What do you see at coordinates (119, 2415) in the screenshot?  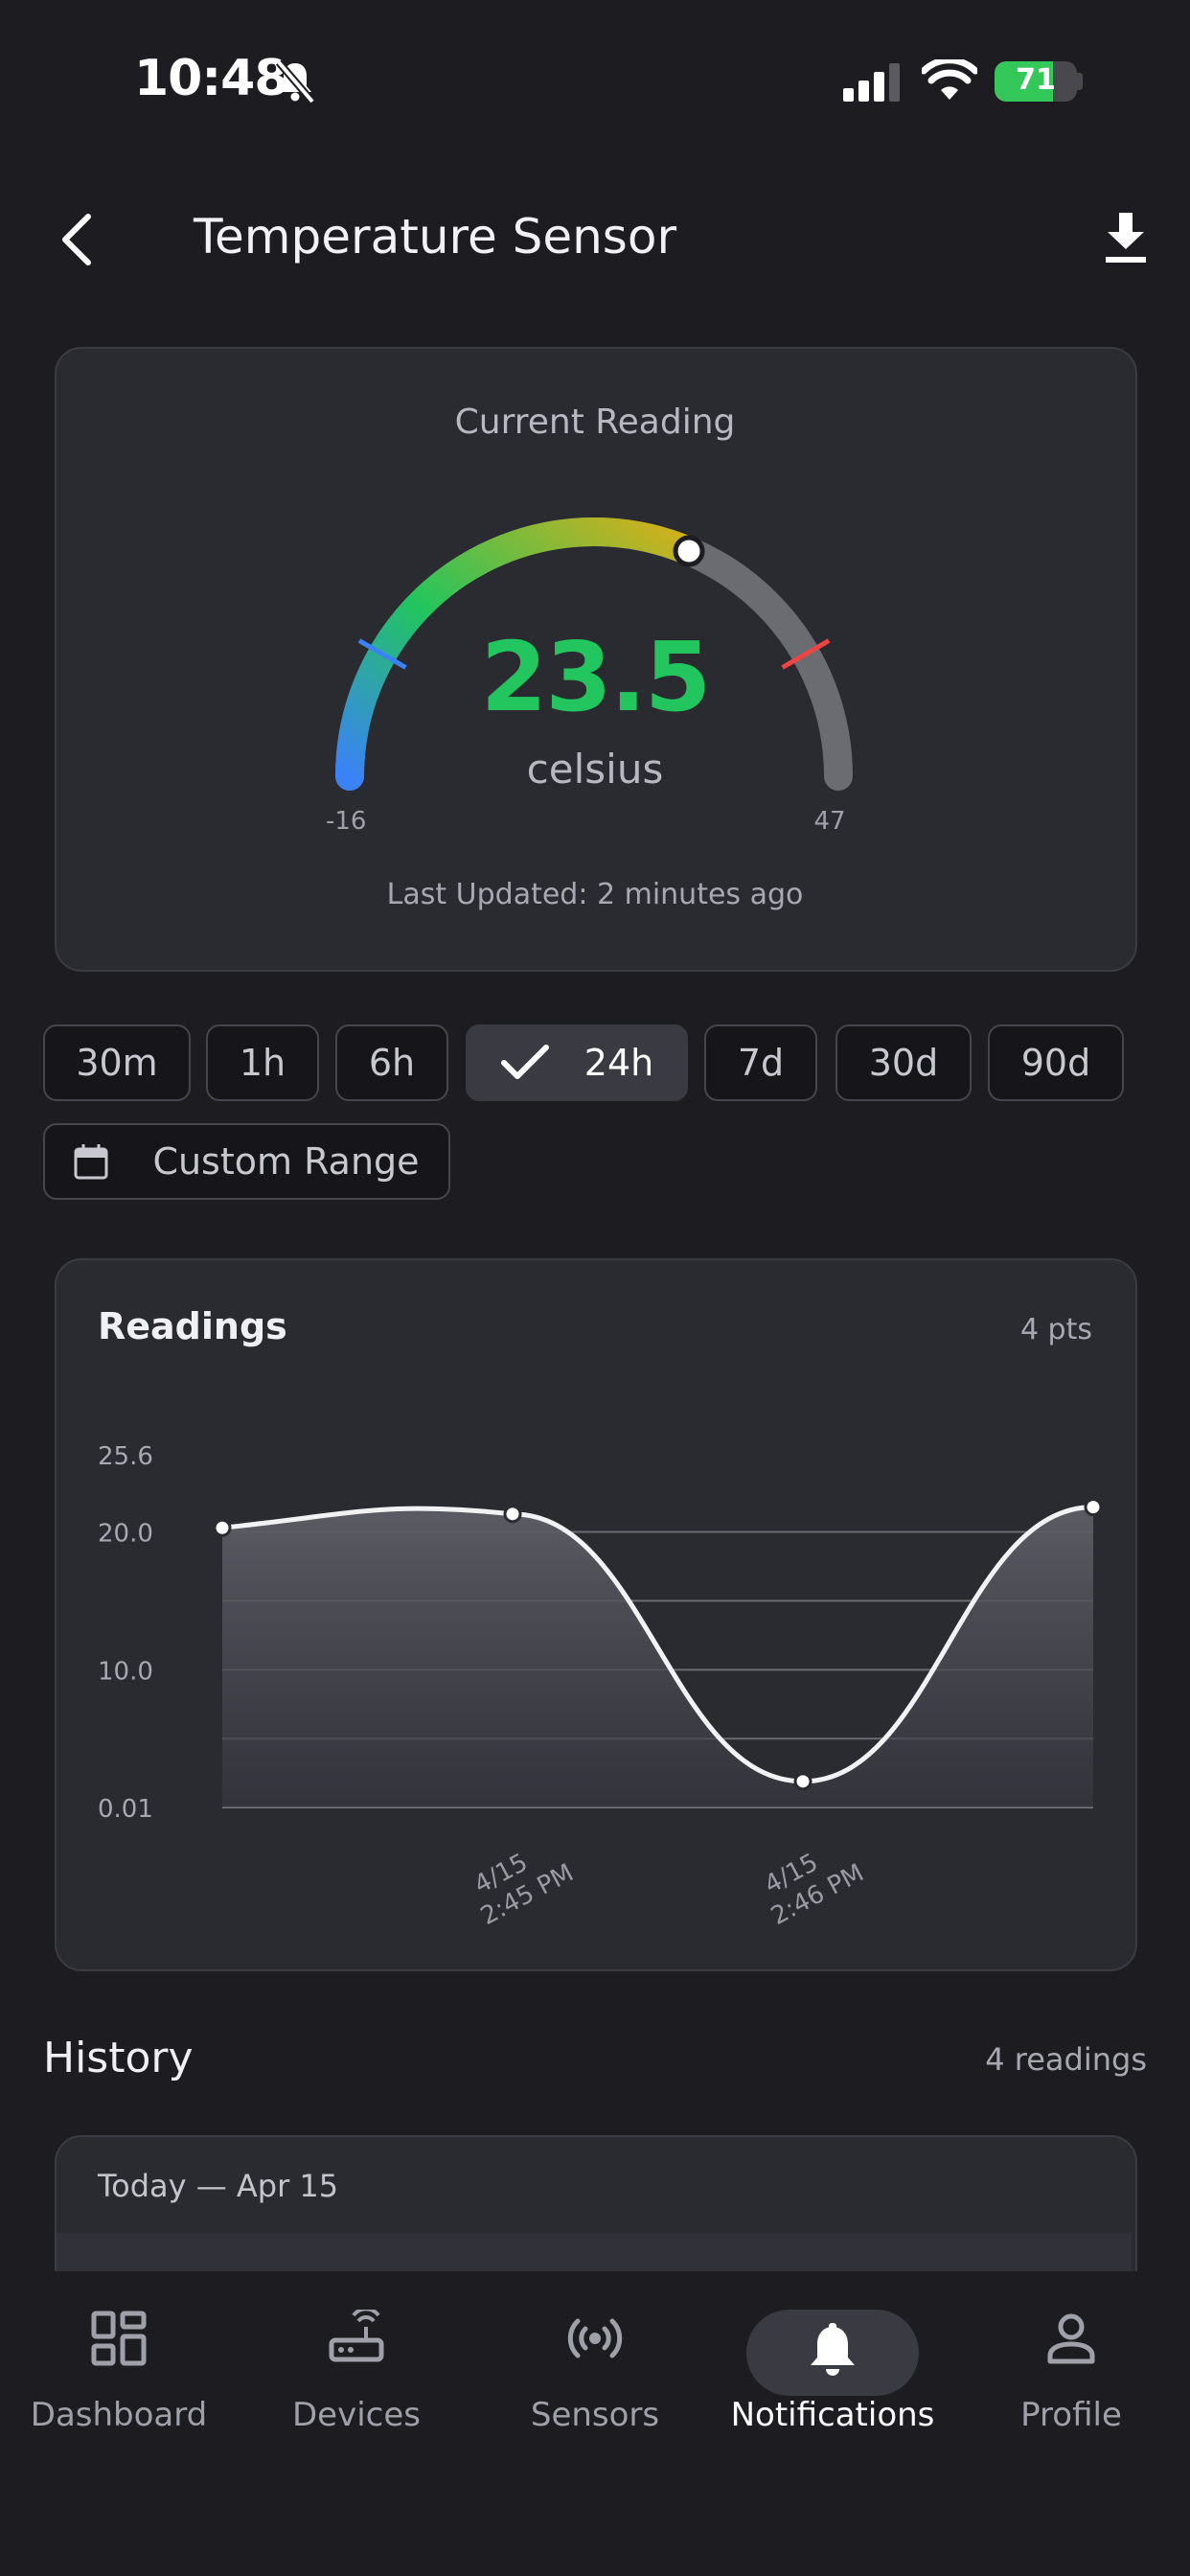 I see `nav-label: Dashboard` at bounding box center [119, 2415].